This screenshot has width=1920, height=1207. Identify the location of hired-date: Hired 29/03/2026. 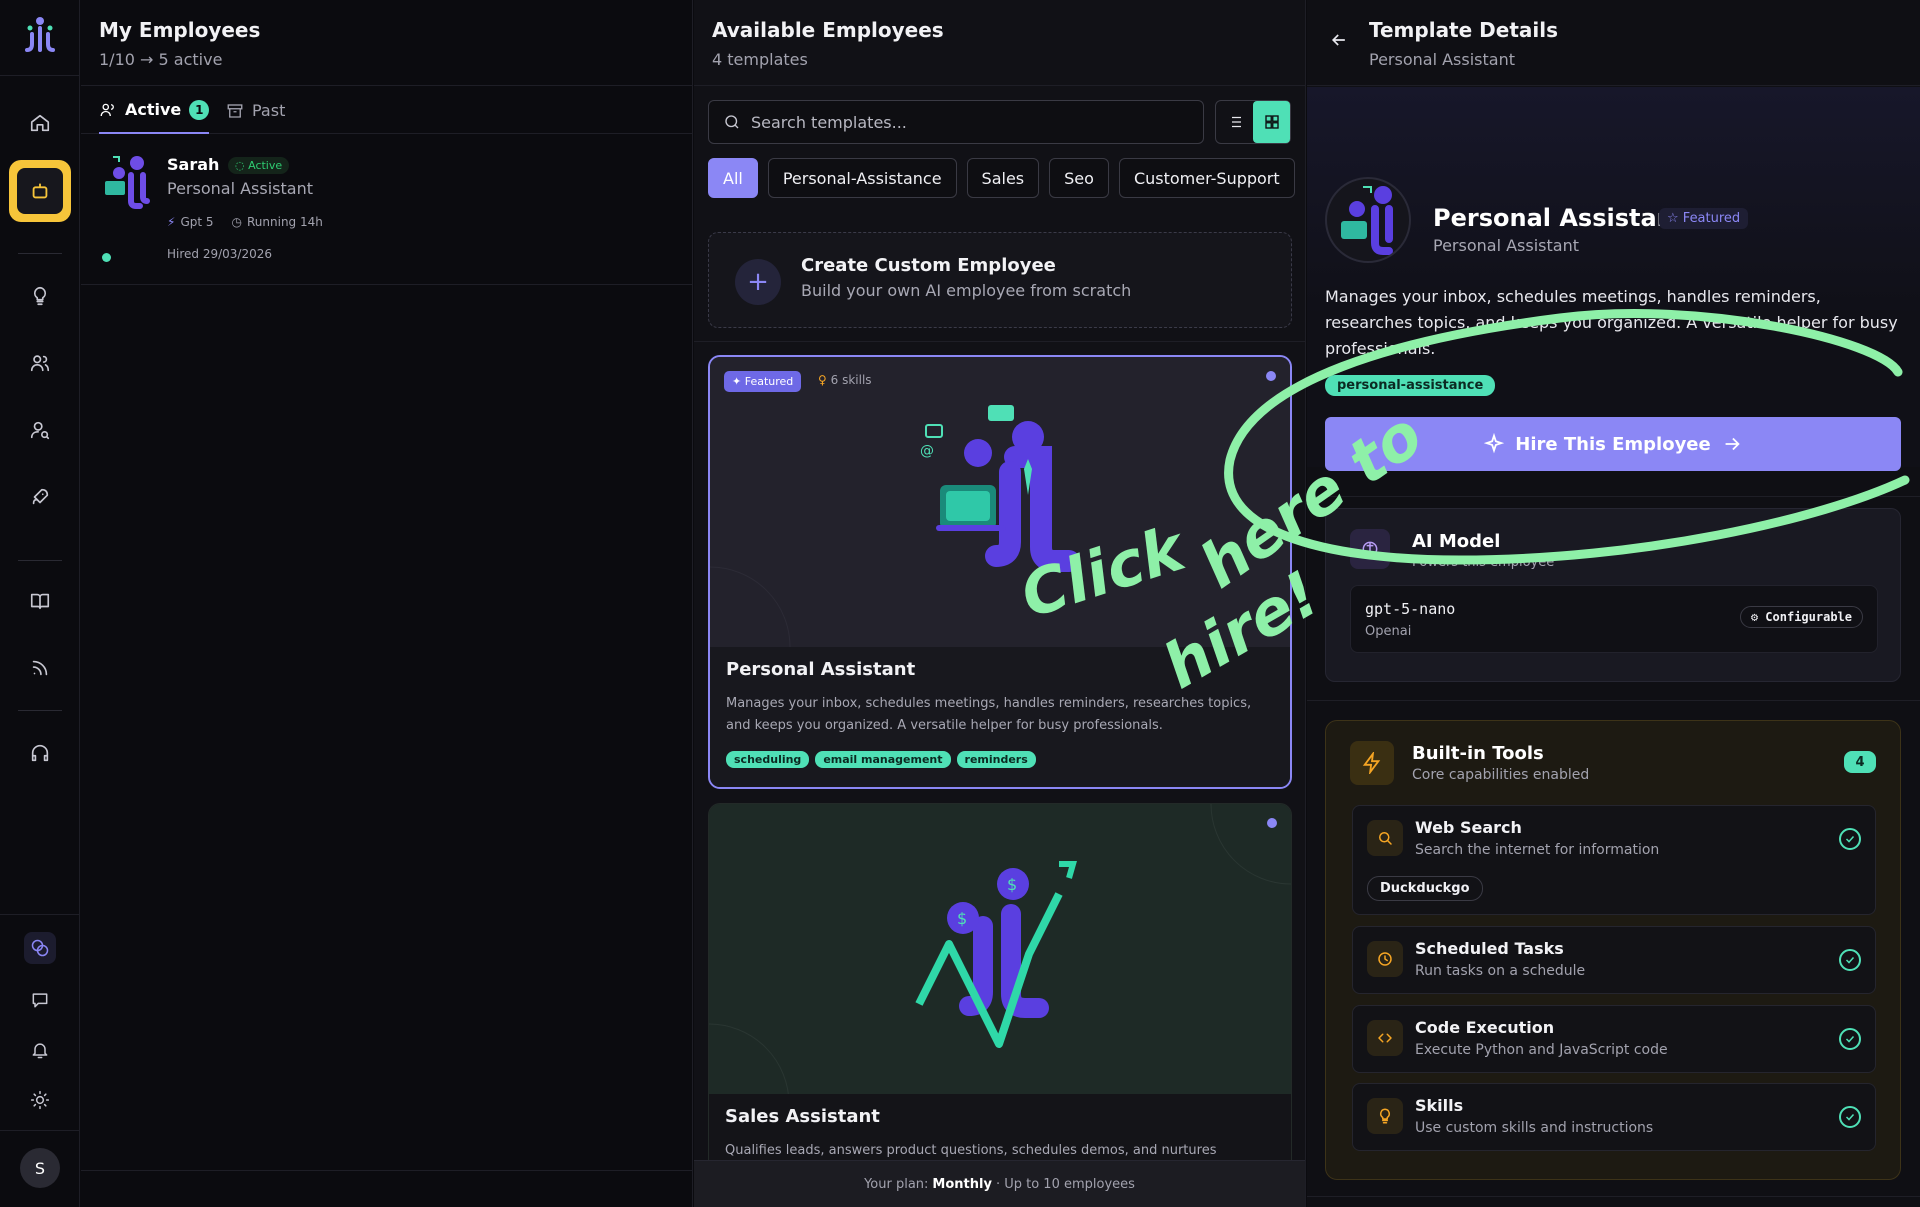
(220, 254).